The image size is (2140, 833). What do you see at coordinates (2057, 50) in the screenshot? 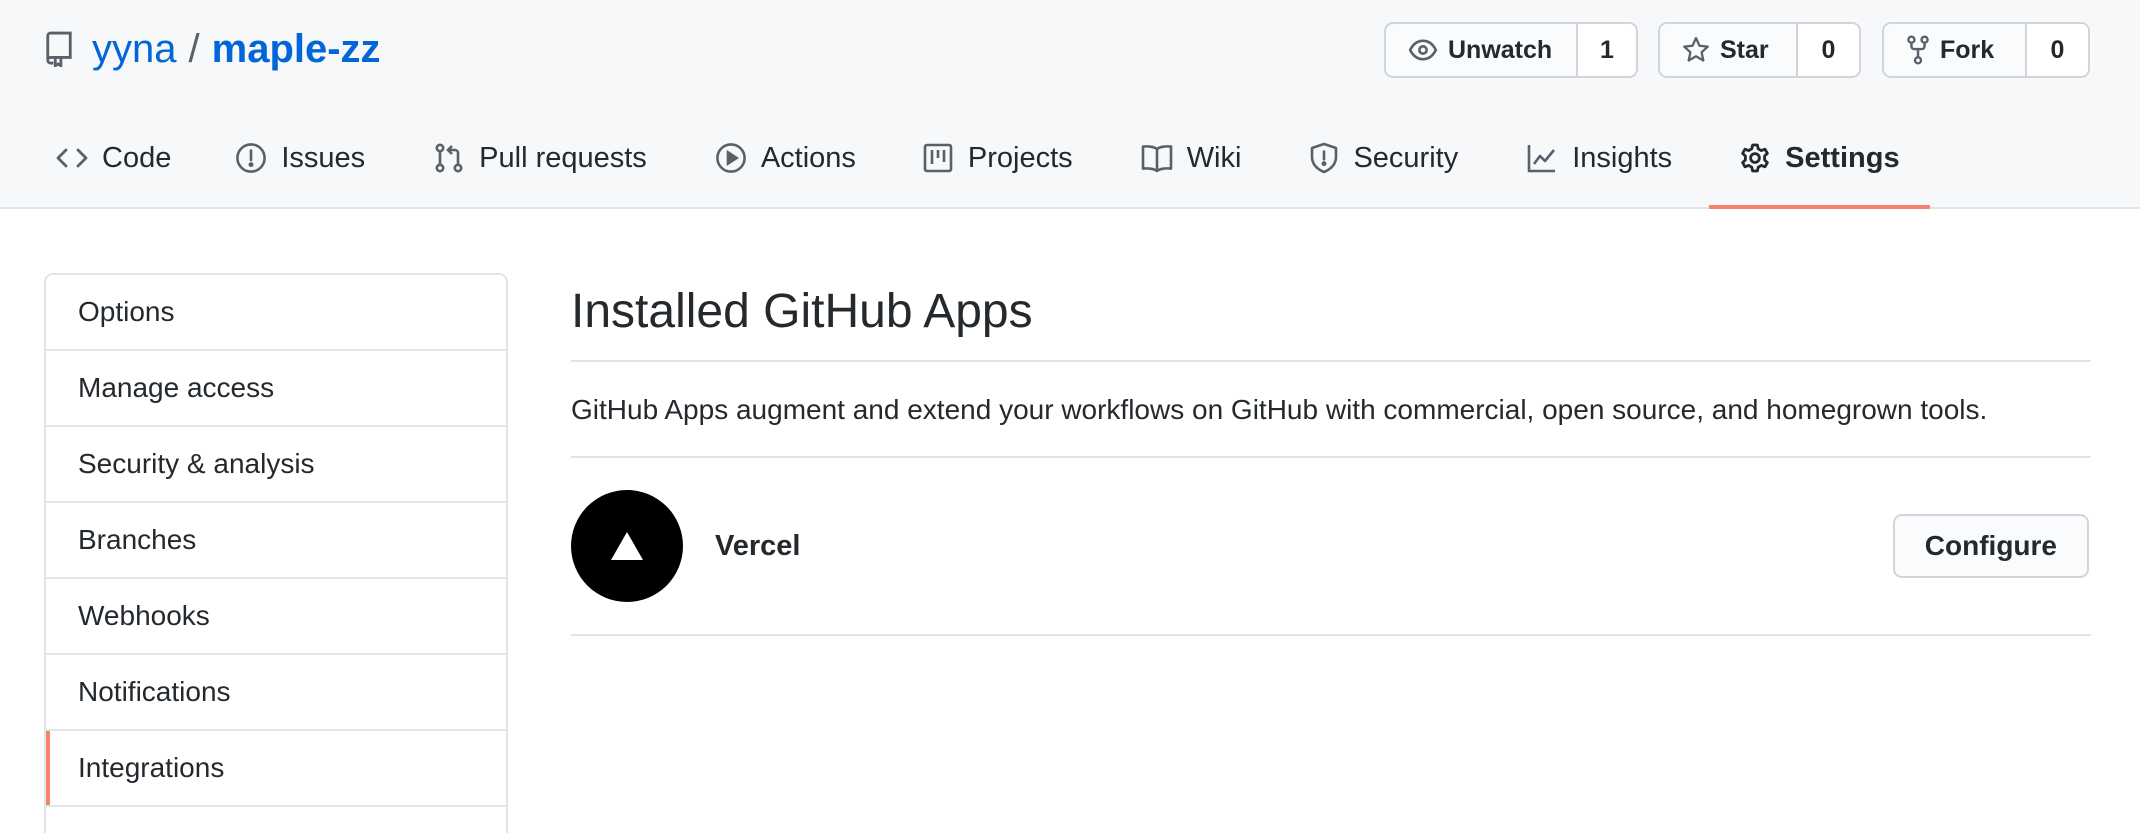
I see `forks-count: 0` at bounding box center [2057, 50].